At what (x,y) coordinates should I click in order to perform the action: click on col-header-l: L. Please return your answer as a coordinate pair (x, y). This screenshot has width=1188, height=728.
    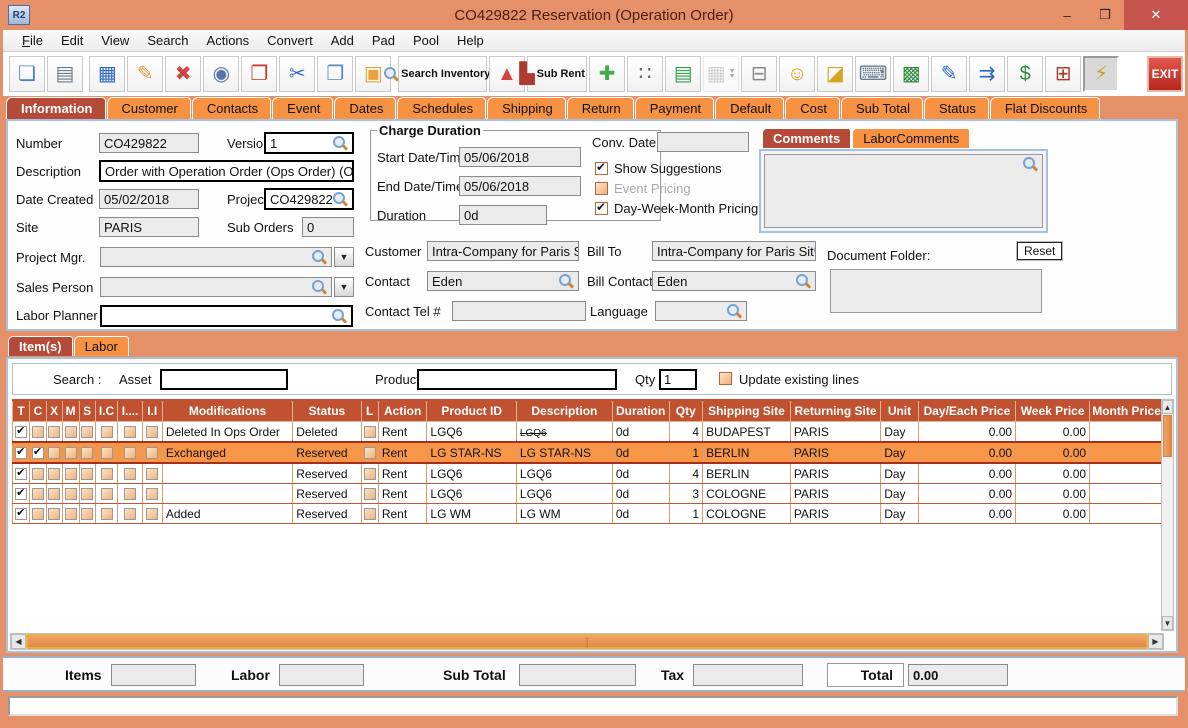
    Looking at the image, I should click on (369, 410).